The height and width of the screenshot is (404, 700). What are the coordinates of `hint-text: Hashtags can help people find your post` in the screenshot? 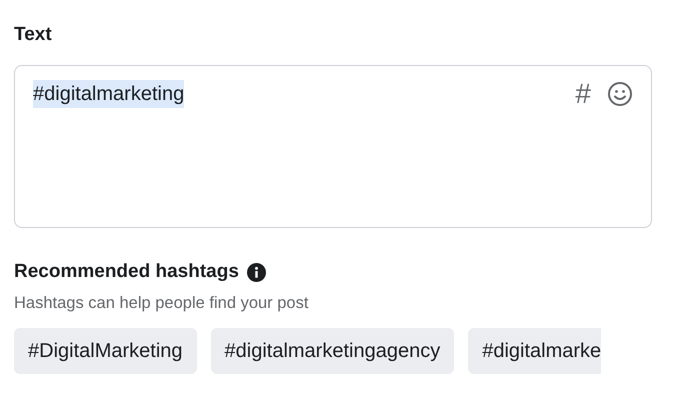 It's located at (162, 303).